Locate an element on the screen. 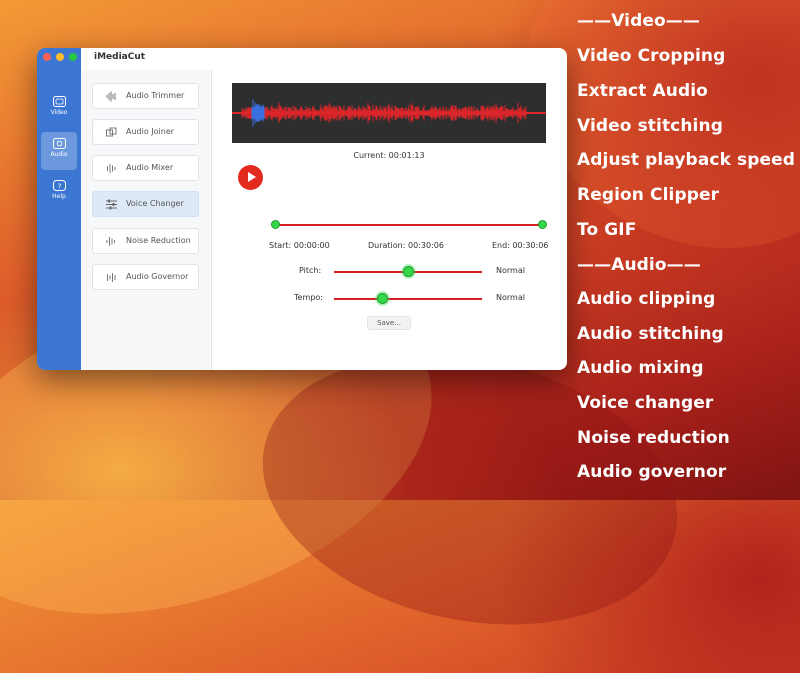  waveform-display is located at coordinates (389, 113).